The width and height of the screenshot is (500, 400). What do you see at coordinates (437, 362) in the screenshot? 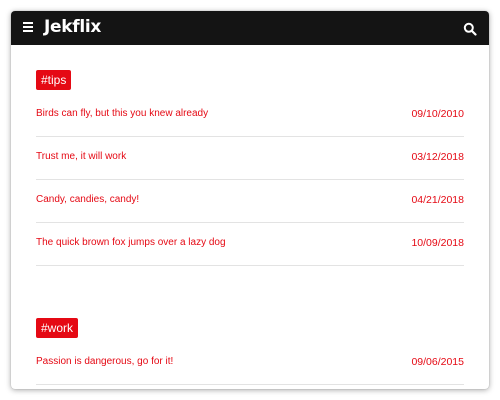
I see `post-date: 09/06/2015` at bounding box center [437, 362].